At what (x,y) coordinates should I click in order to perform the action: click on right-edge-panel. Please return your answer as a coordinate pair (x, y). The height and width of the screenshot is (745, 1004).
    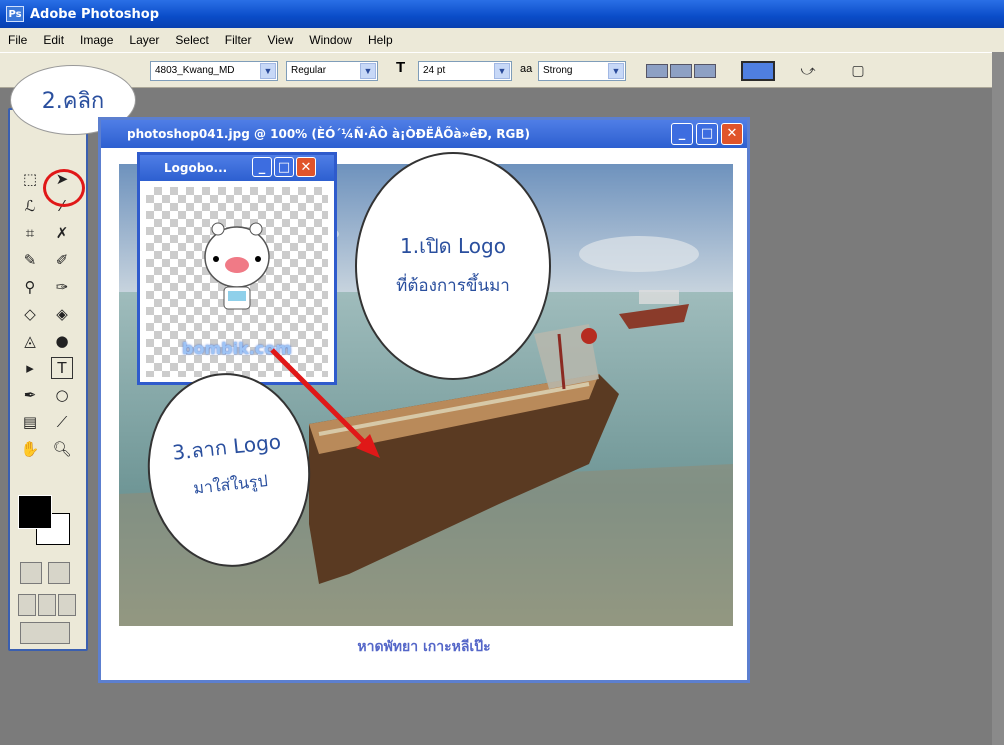
    Looking at the image, I should click on (998, 398).